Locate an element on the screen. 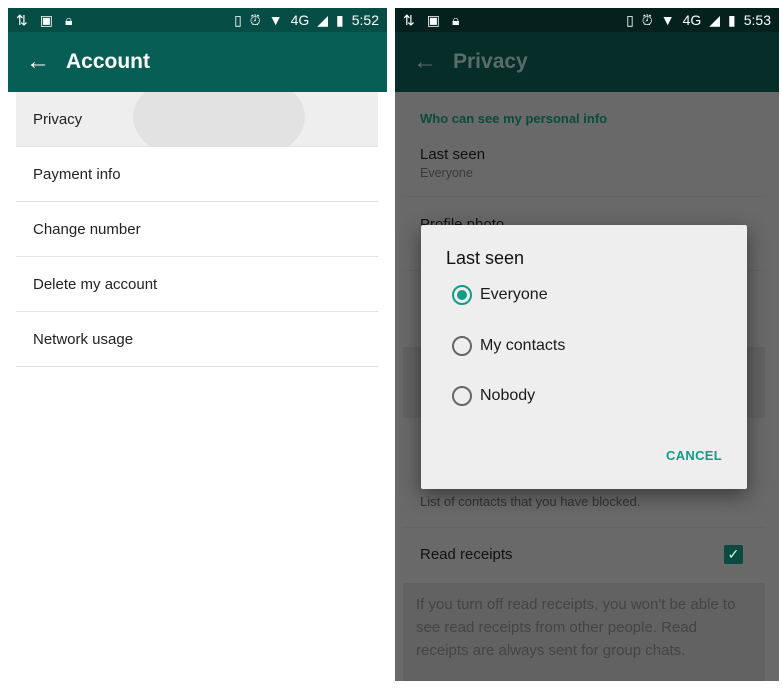 The height and width of the screenshot is (689, 782). menu-item-payment-info: Payment info is located at coordinates (197, 174).